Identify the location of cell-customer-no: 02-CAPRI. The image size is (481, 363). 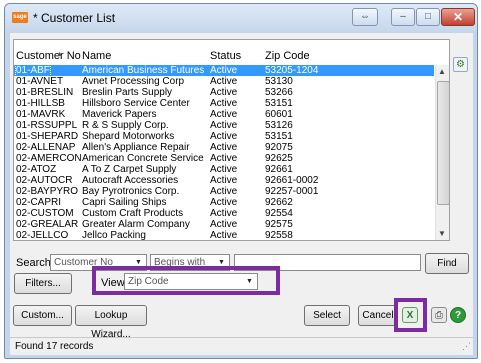
(39, 202).